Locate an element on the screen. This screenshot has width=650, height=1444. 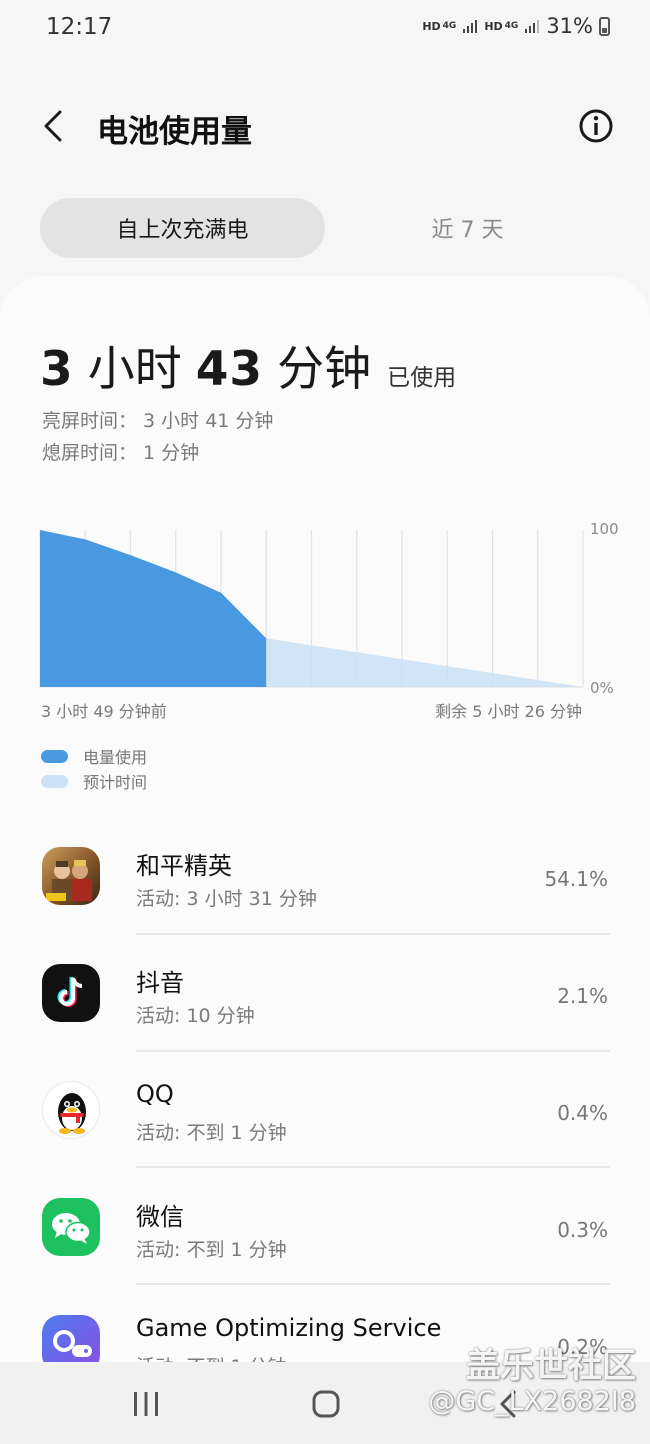
usage-suffix: 已使用 is located at coordinates (422, 378).